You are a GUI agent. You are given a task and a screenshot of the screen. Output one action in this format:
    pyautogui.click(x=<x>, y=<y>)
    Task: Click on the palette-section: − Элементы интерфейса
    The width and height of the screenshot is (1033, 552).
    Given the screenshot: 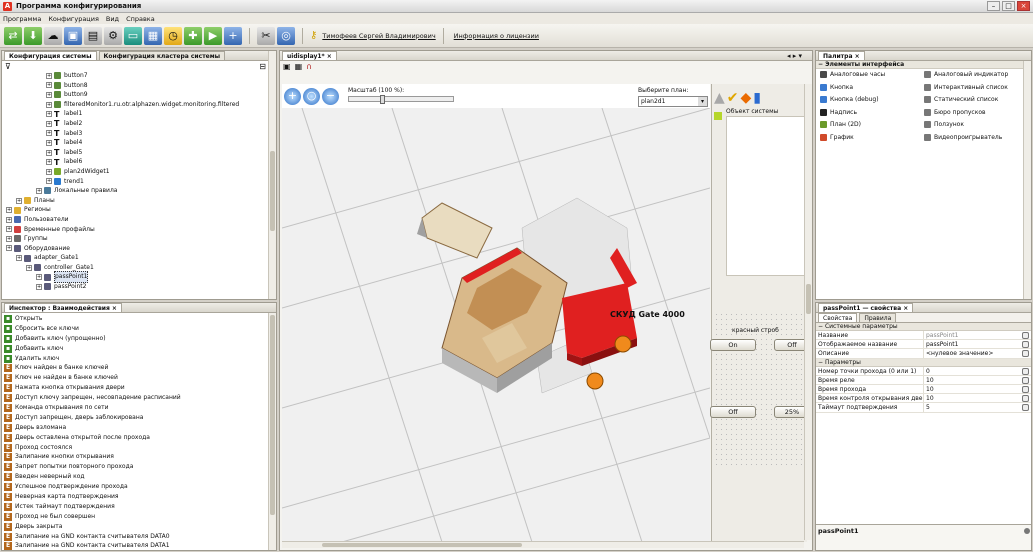 What is the action you would take?
    pyautogui.click(x=923, y=65)
    